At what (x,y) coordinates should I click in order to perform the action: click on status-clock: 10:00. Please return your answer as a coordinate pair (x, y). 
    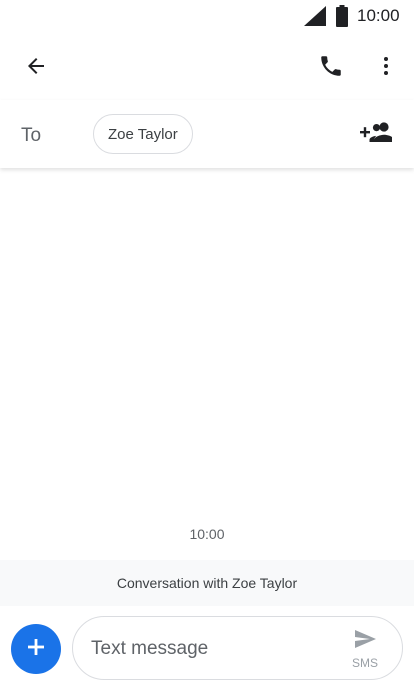
    Looking at the image, I should click on (378, 15).